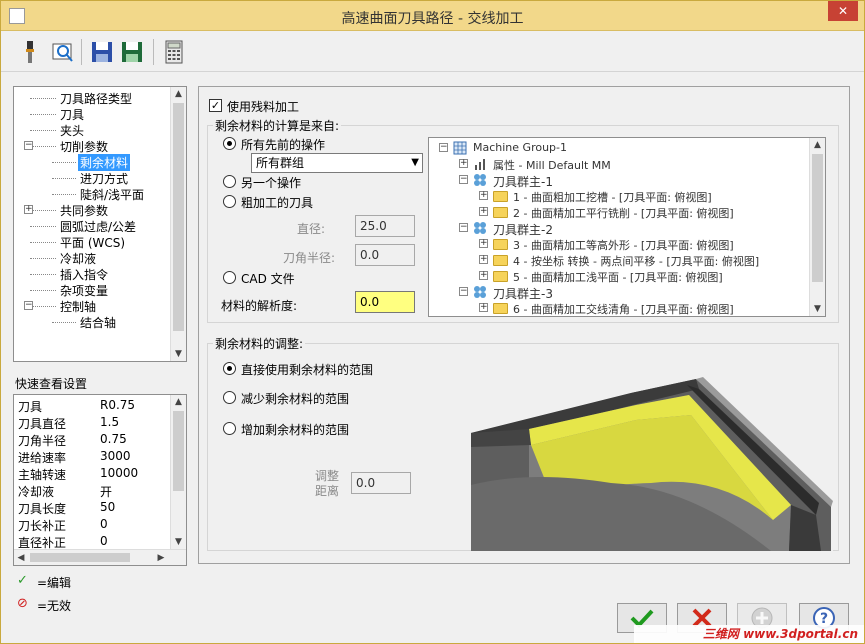  I want to click on scroll-left-icon: ◀, so click(21, 558).